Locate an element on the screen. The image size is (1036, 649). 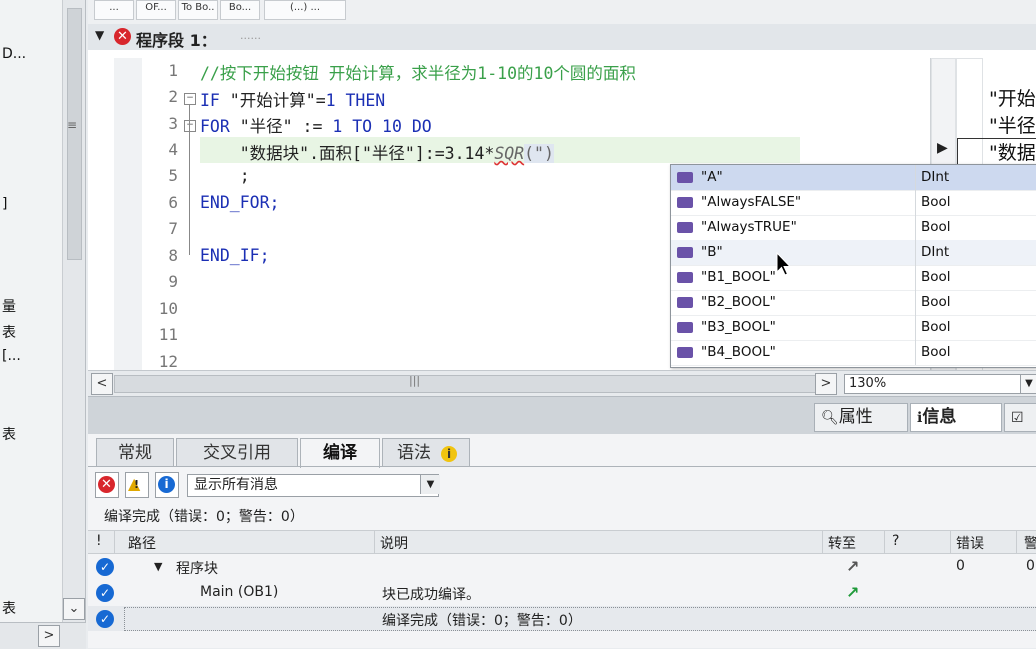
code-line-8: END_IF; is located at coordinates (235, 255).